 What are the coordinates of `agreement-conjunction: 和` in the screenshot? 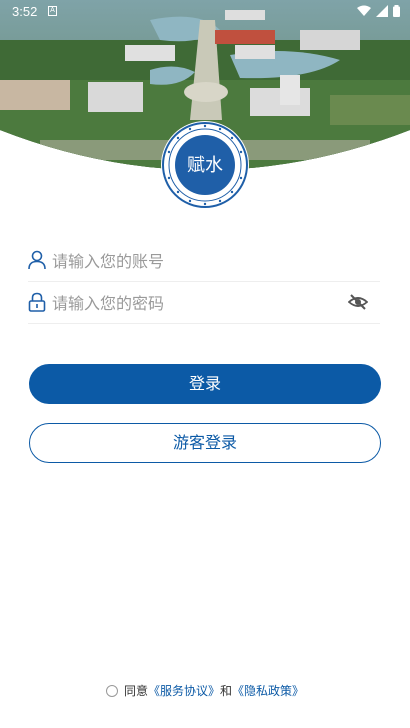 It's located at (226, 691).